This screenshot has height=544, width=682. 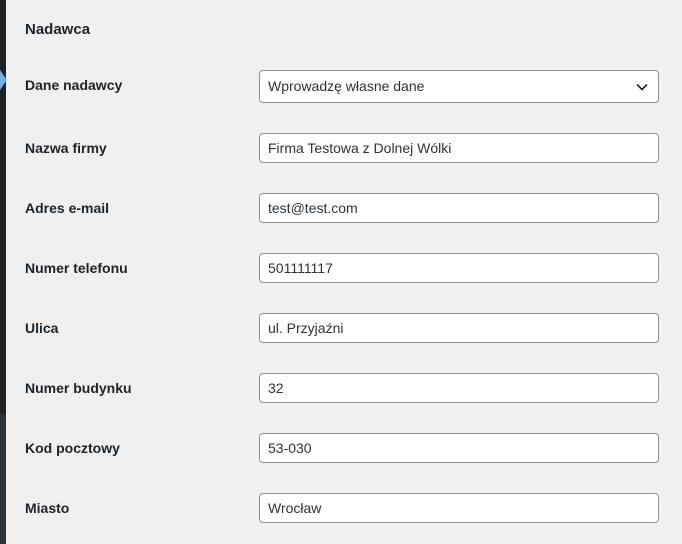 I want to click on postcode-label: Kod pocztowy, so click(x=72, y=448).